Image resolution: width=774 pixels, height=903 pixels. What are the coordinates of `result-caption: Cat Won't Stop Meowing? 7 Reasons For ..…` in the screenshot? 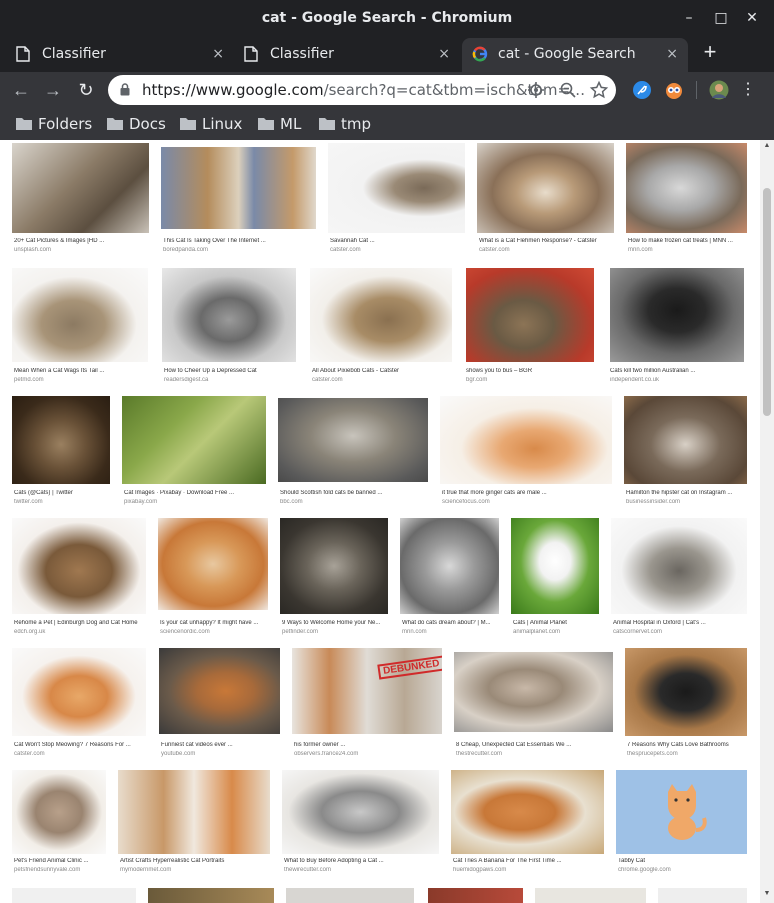 It's located at (80, 745).